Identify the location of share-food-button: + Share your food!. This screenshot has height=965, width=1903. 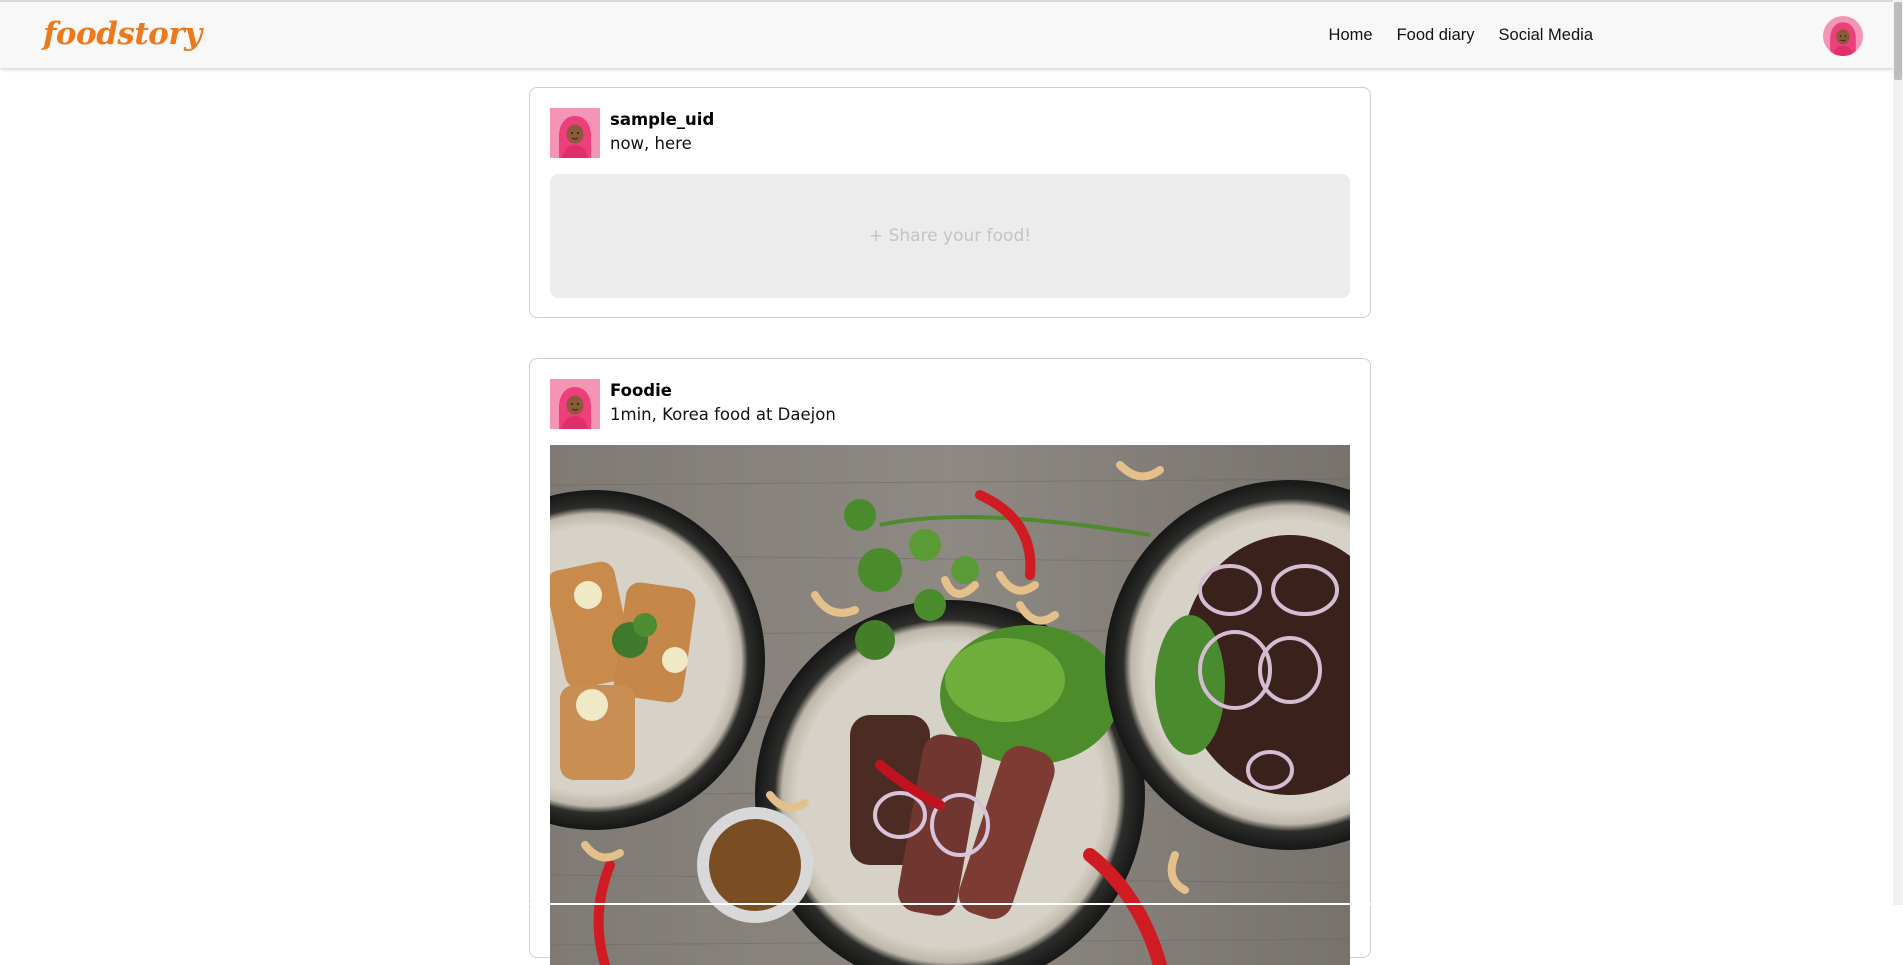
(950, 236).